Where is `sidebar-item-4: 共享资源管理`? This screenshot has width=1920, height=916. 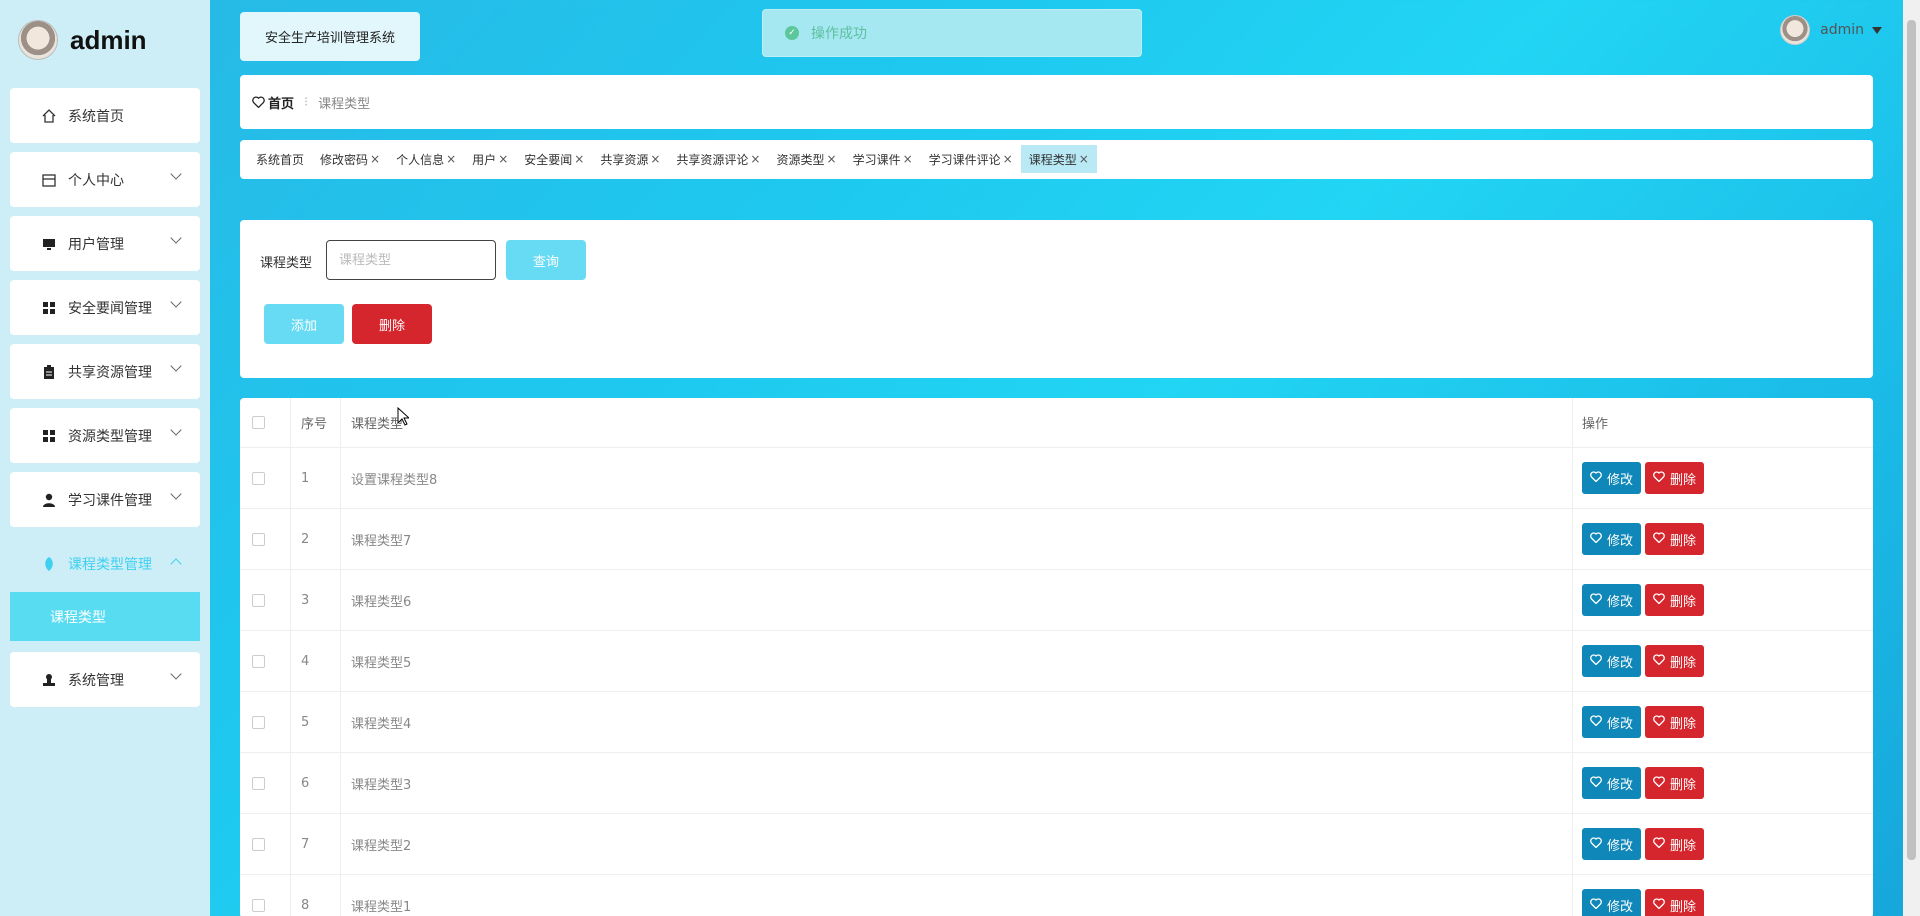
sidebar-item-4: 共享资源管理 is located at coordinates (105, 371).